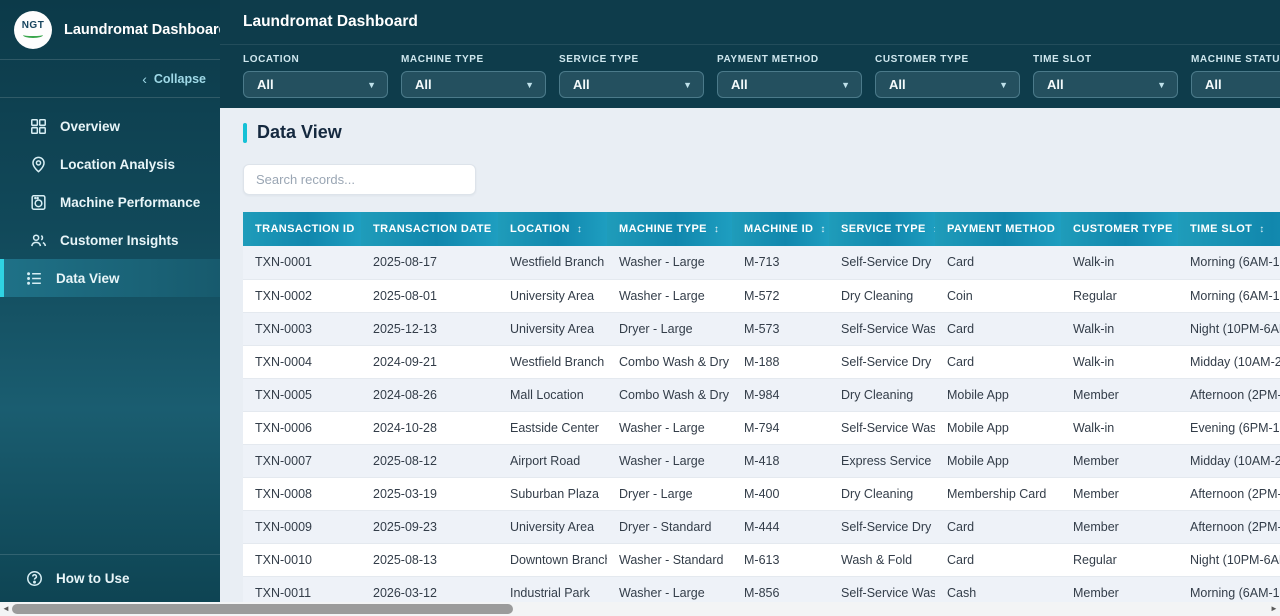 This screenshot has height=616, width=1280. Describe the element at coordinates (780, 560) in the screenshot. I see `cell-machine-id: M-613` at that location.